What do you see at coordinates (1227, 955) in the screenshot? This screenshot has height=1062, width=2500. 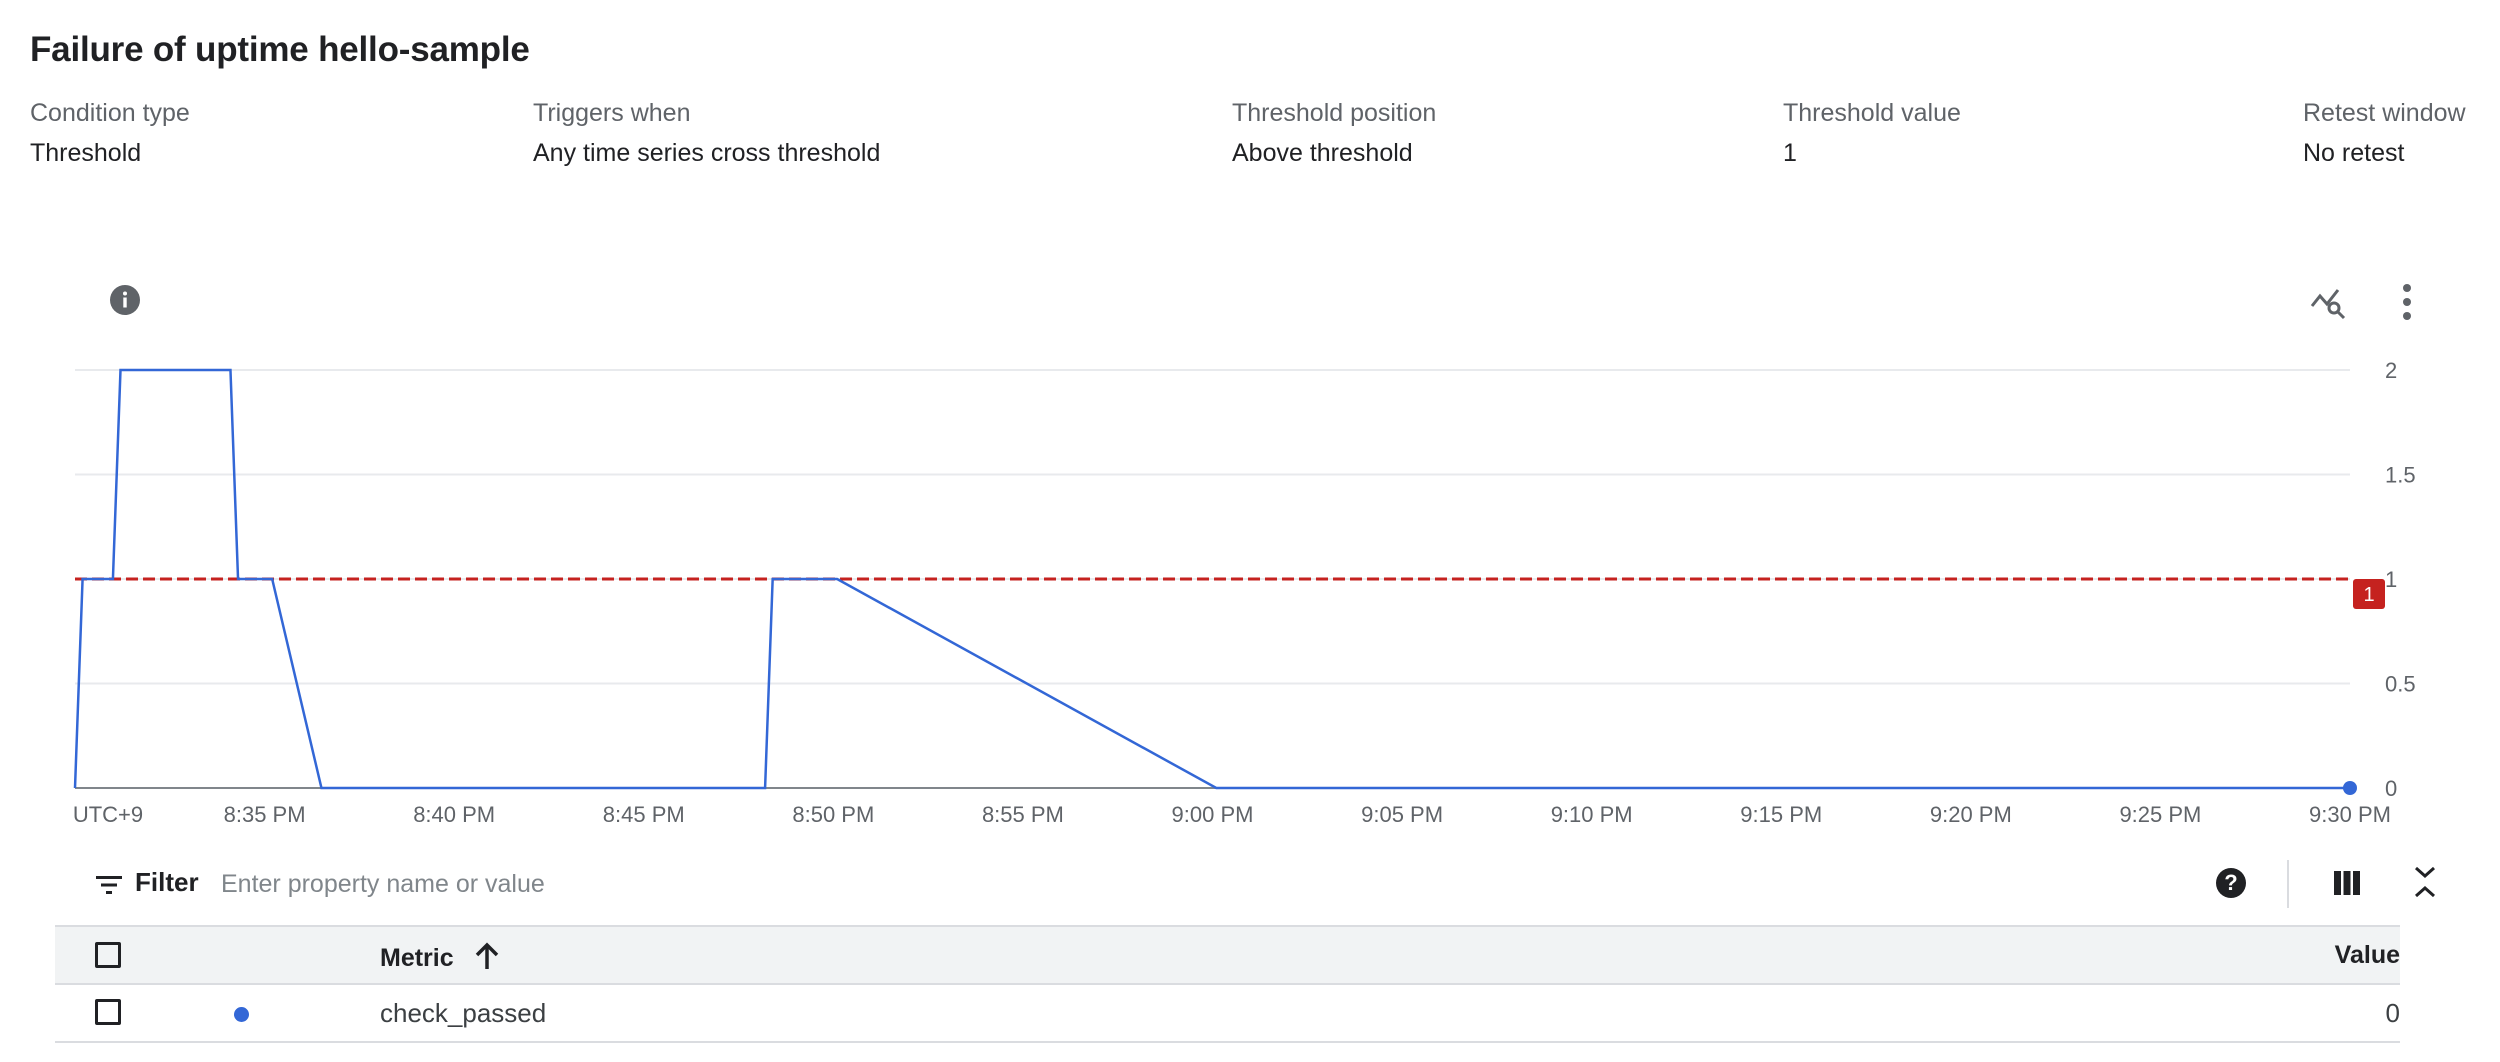 I see `table-header: Metric Value` at bounding box center [1227, 955].